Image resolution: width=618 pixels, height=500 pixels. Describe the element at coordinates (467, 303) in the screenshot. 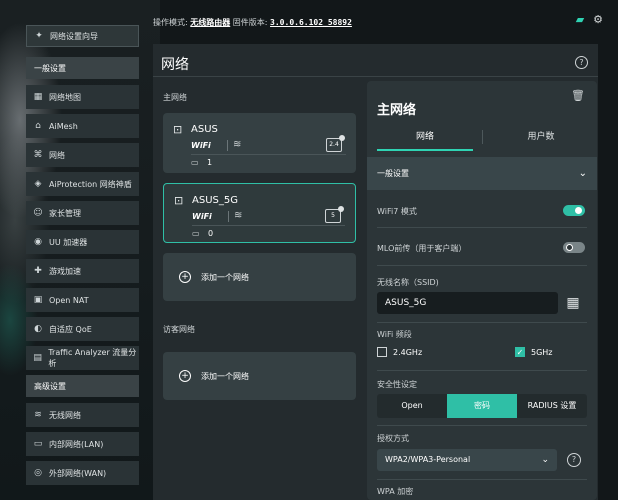

I see `ssid-input` at that location.